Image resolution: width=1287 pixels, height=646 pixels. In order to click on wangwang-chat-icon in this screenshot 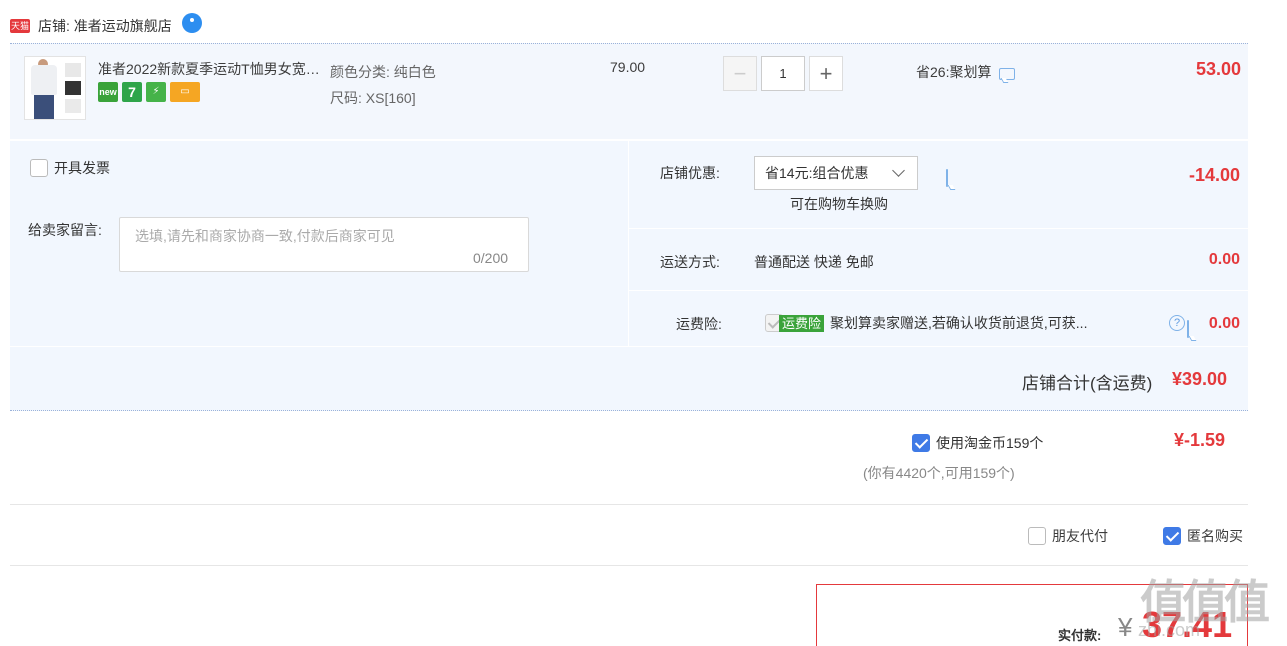, I will do `click(191, 23)`.